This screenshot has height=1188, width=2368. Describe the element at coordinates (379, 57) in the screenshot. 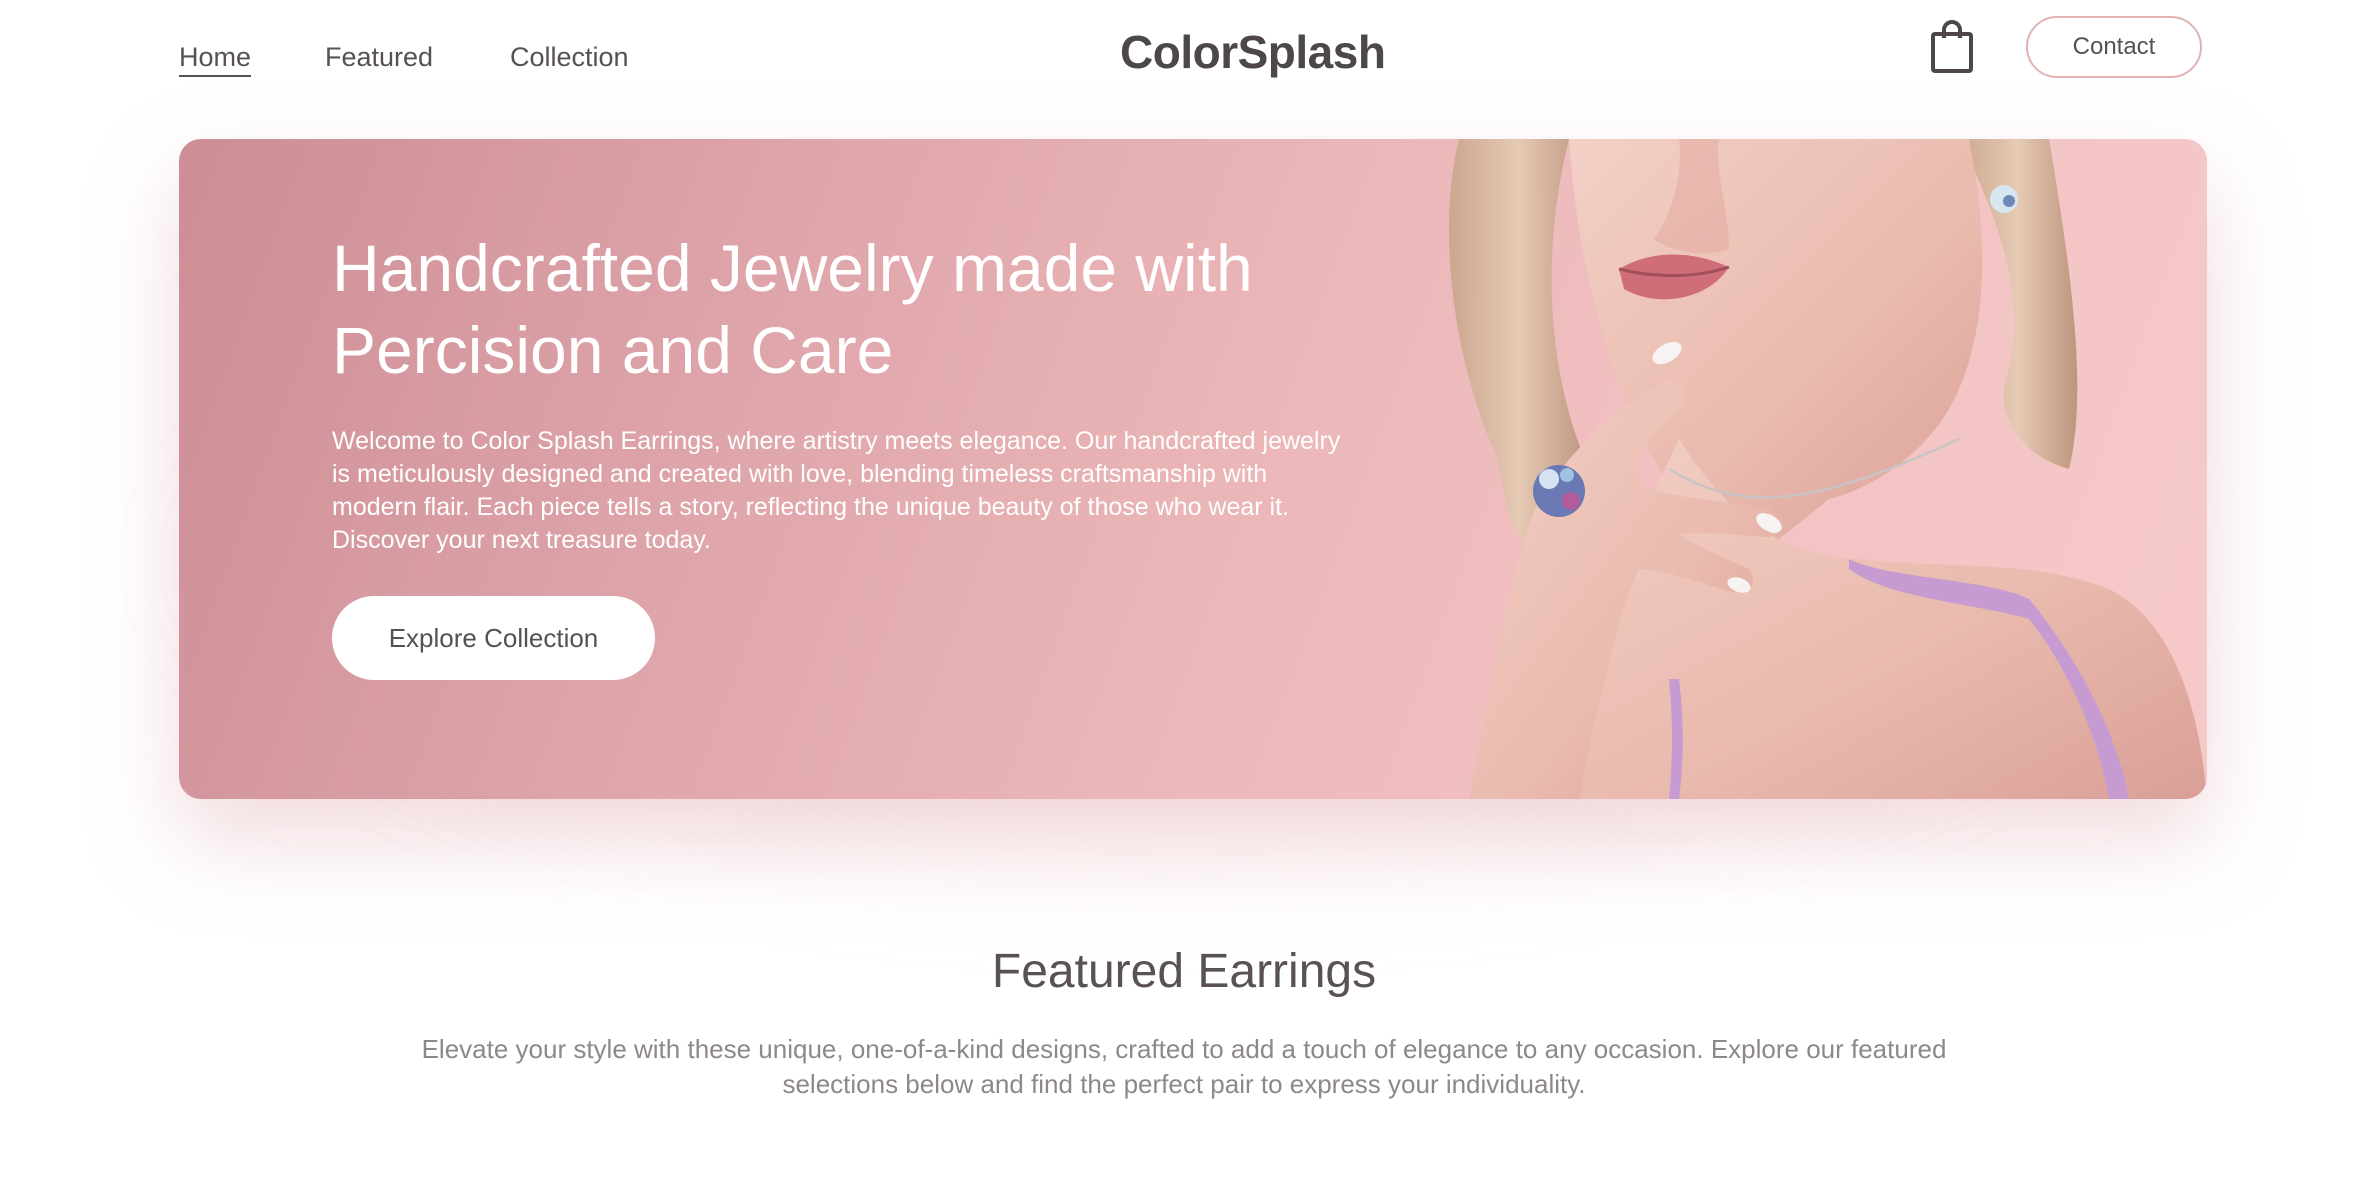

I see `nav-link-featured: Featured` at that location.